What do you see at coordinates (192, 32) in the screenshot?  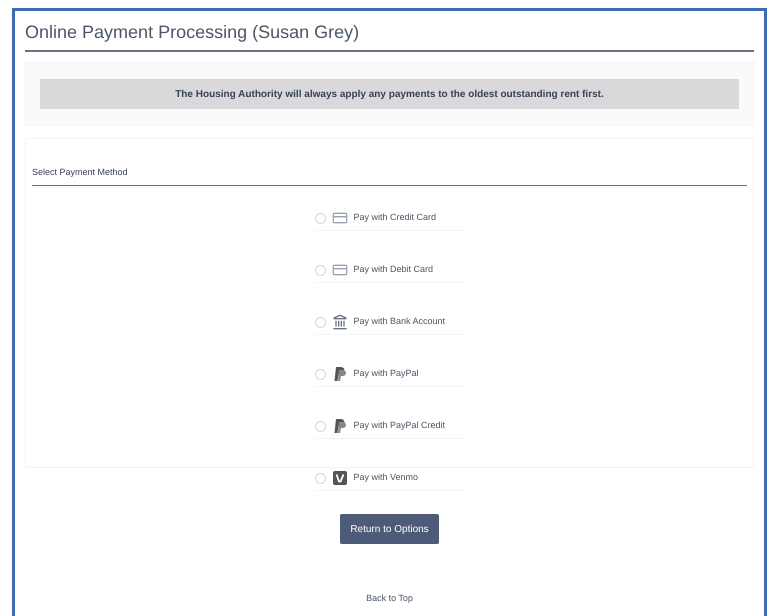 I see `page-title: Online Payment Processing (Susan Grey)` at bounding box center [192, 32].